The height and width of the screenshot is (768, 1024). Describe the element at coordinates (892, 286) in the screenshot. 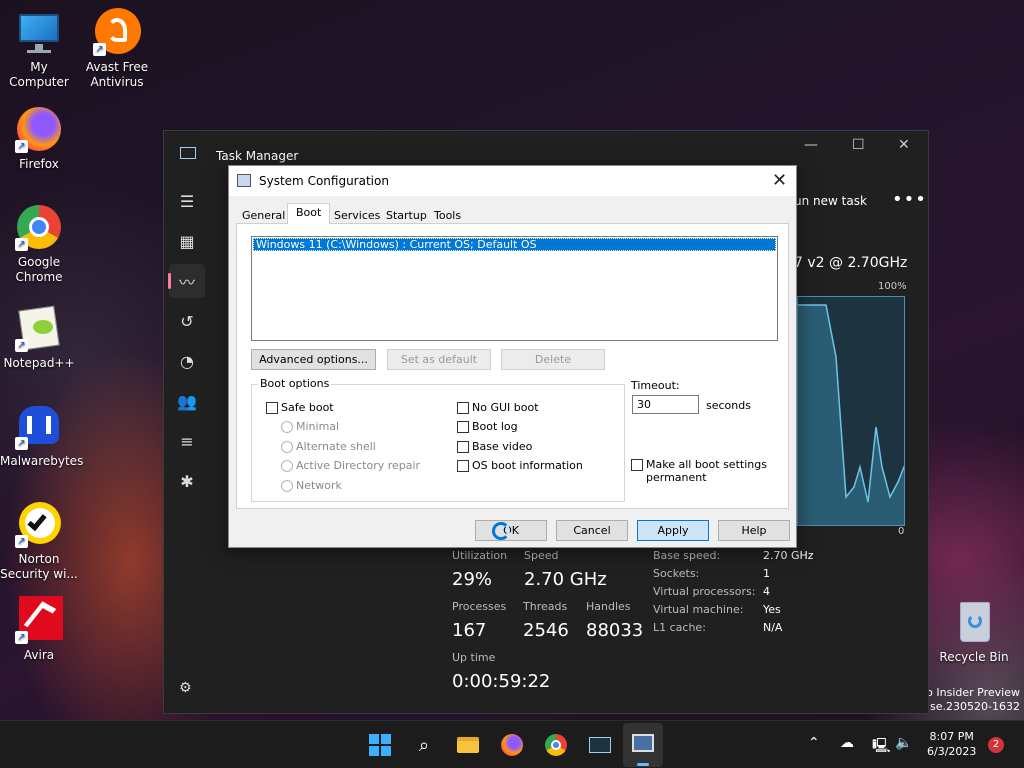

I see `graph-max-label: 100%` at that location.